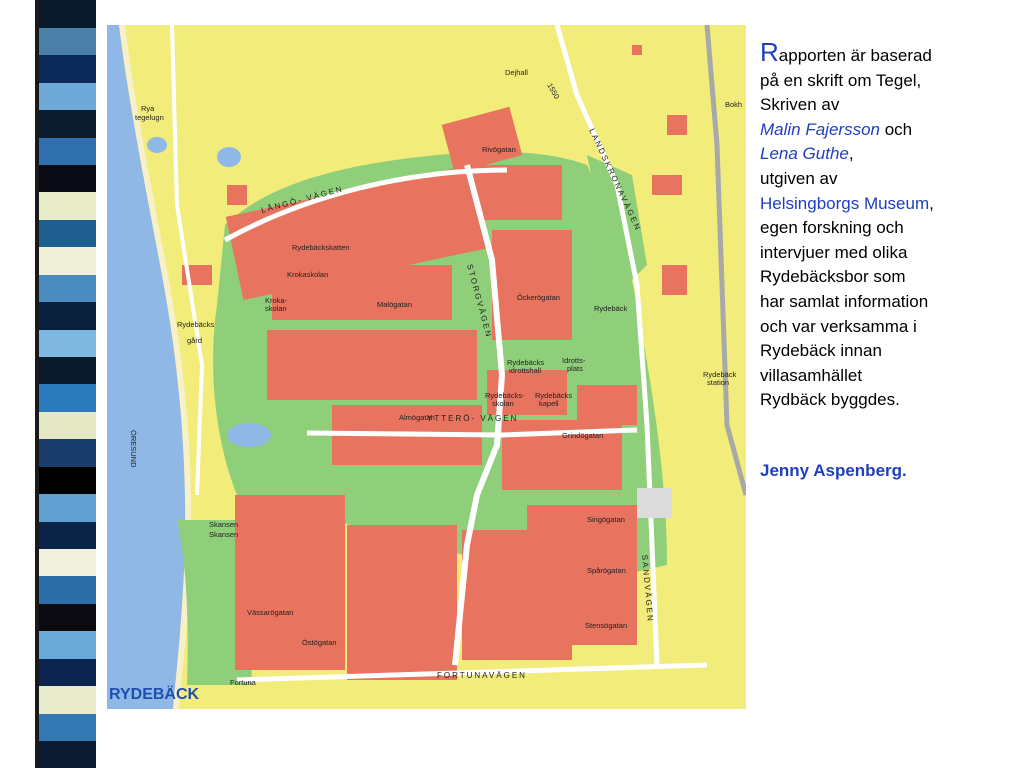 The width and height of the screenshot is (1024, 768). What do you see at coordinates (855, 55) in the screenshot?
I see `text-line-1-rest: apporten är baserad` at bounding box center [855, 55].